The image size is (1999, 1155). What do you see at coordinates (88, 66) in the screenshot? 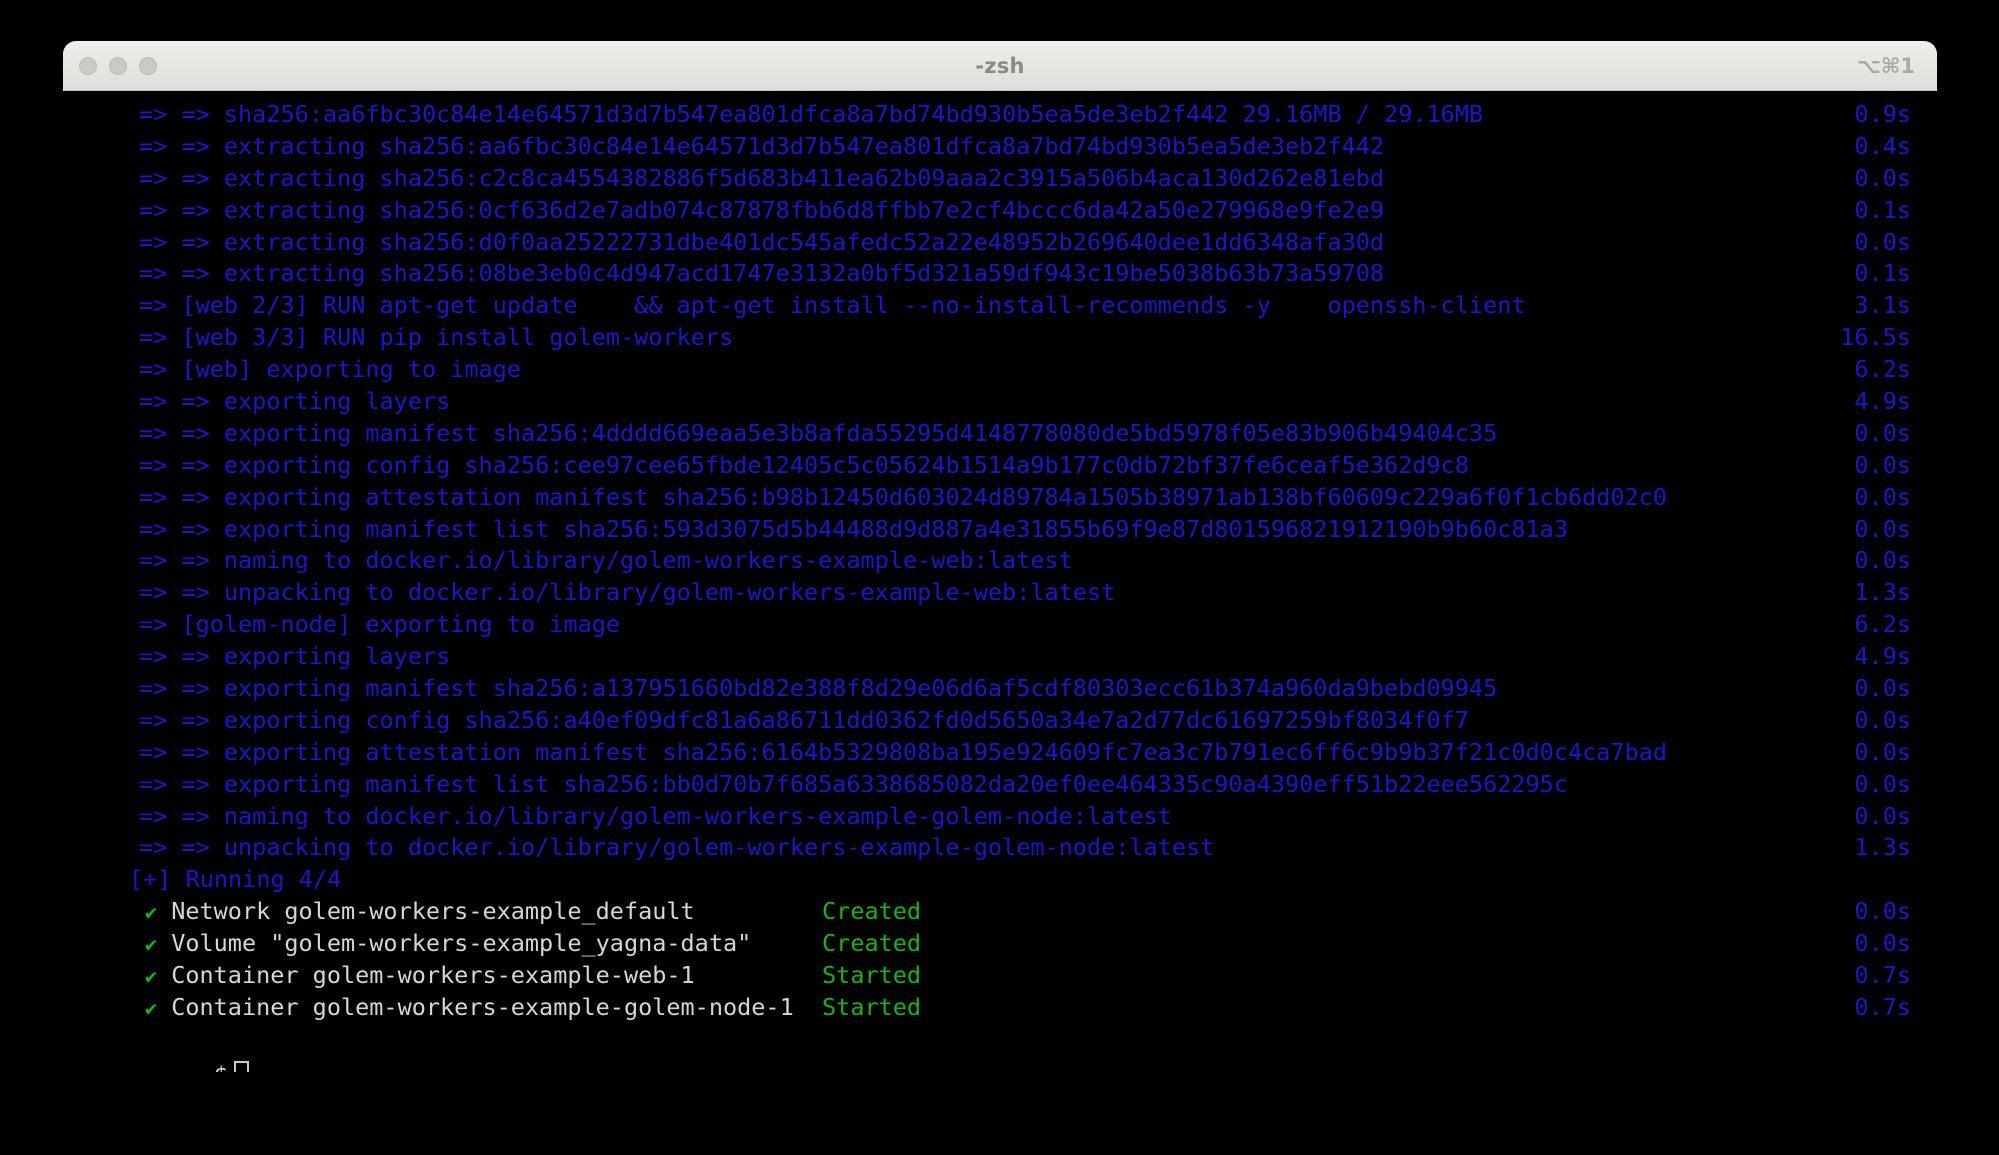
I see `close-button-icon` at bounding box center [88, 66].